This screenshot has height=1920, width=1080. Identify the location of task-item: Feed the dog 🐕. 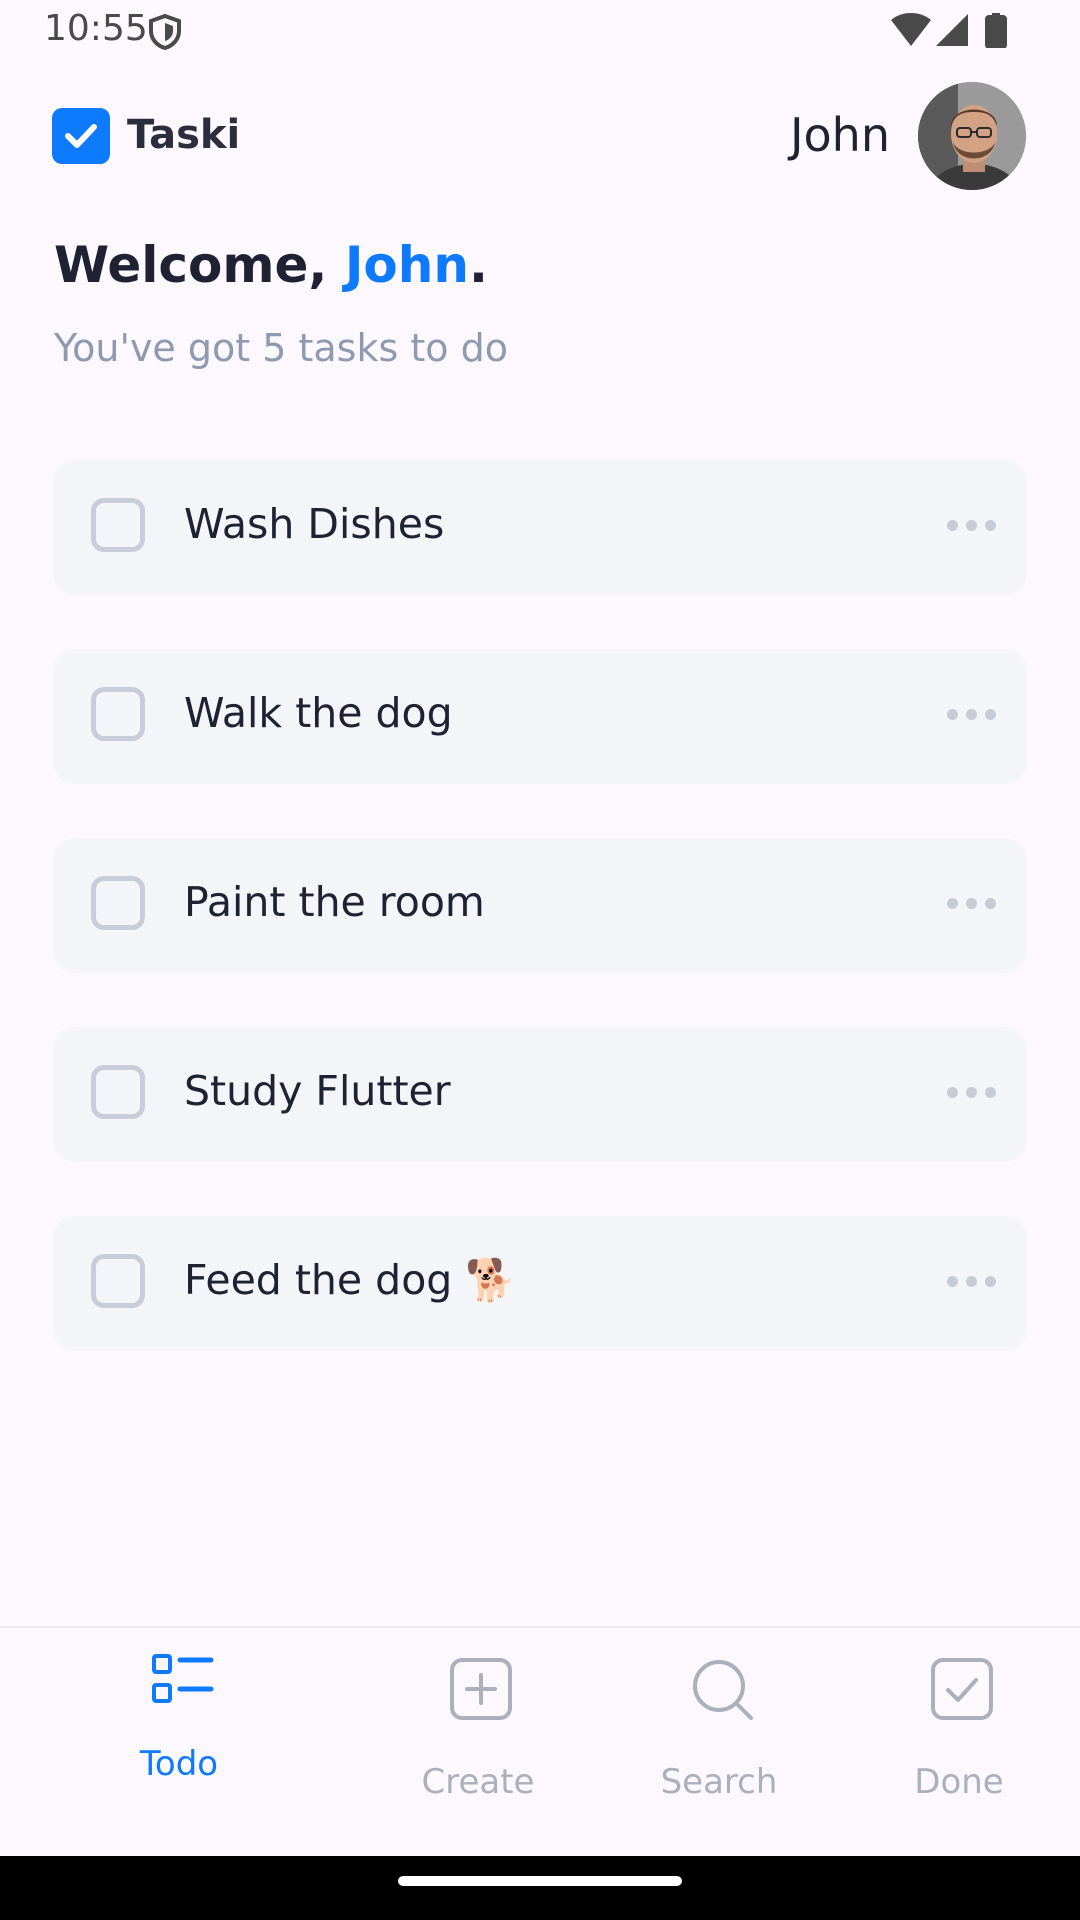
(540, 1283).